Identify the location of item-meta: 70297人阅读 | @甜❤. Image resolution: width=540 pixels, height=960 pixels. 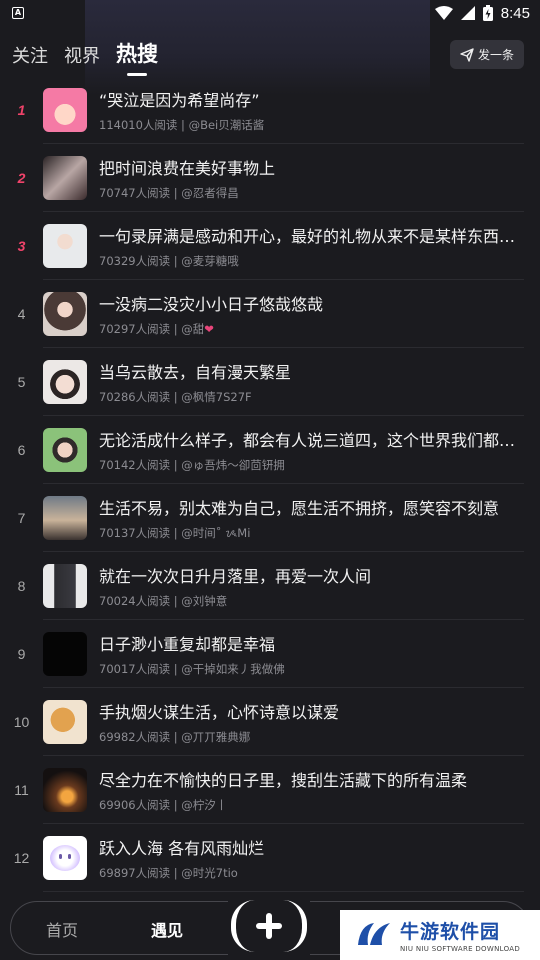
(156, 329).